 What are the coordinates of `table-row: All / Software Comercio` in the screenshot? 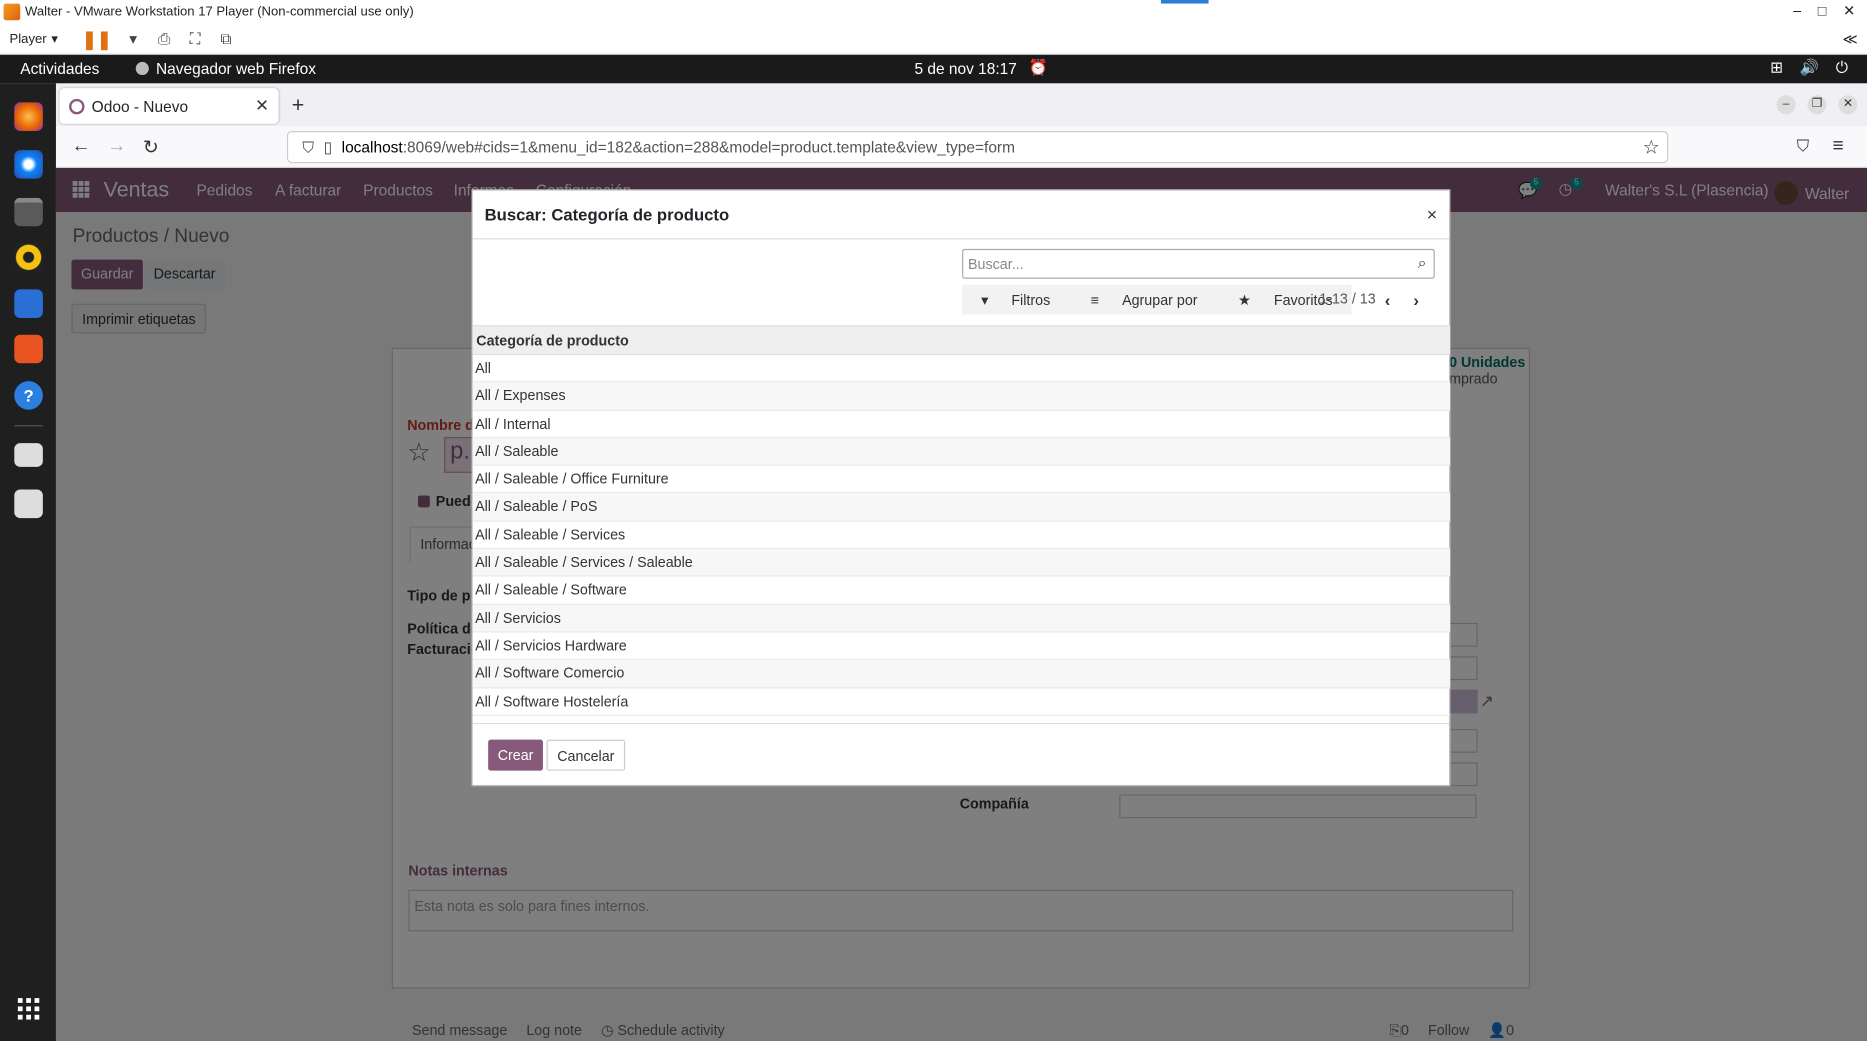 It's located at (961, 674).